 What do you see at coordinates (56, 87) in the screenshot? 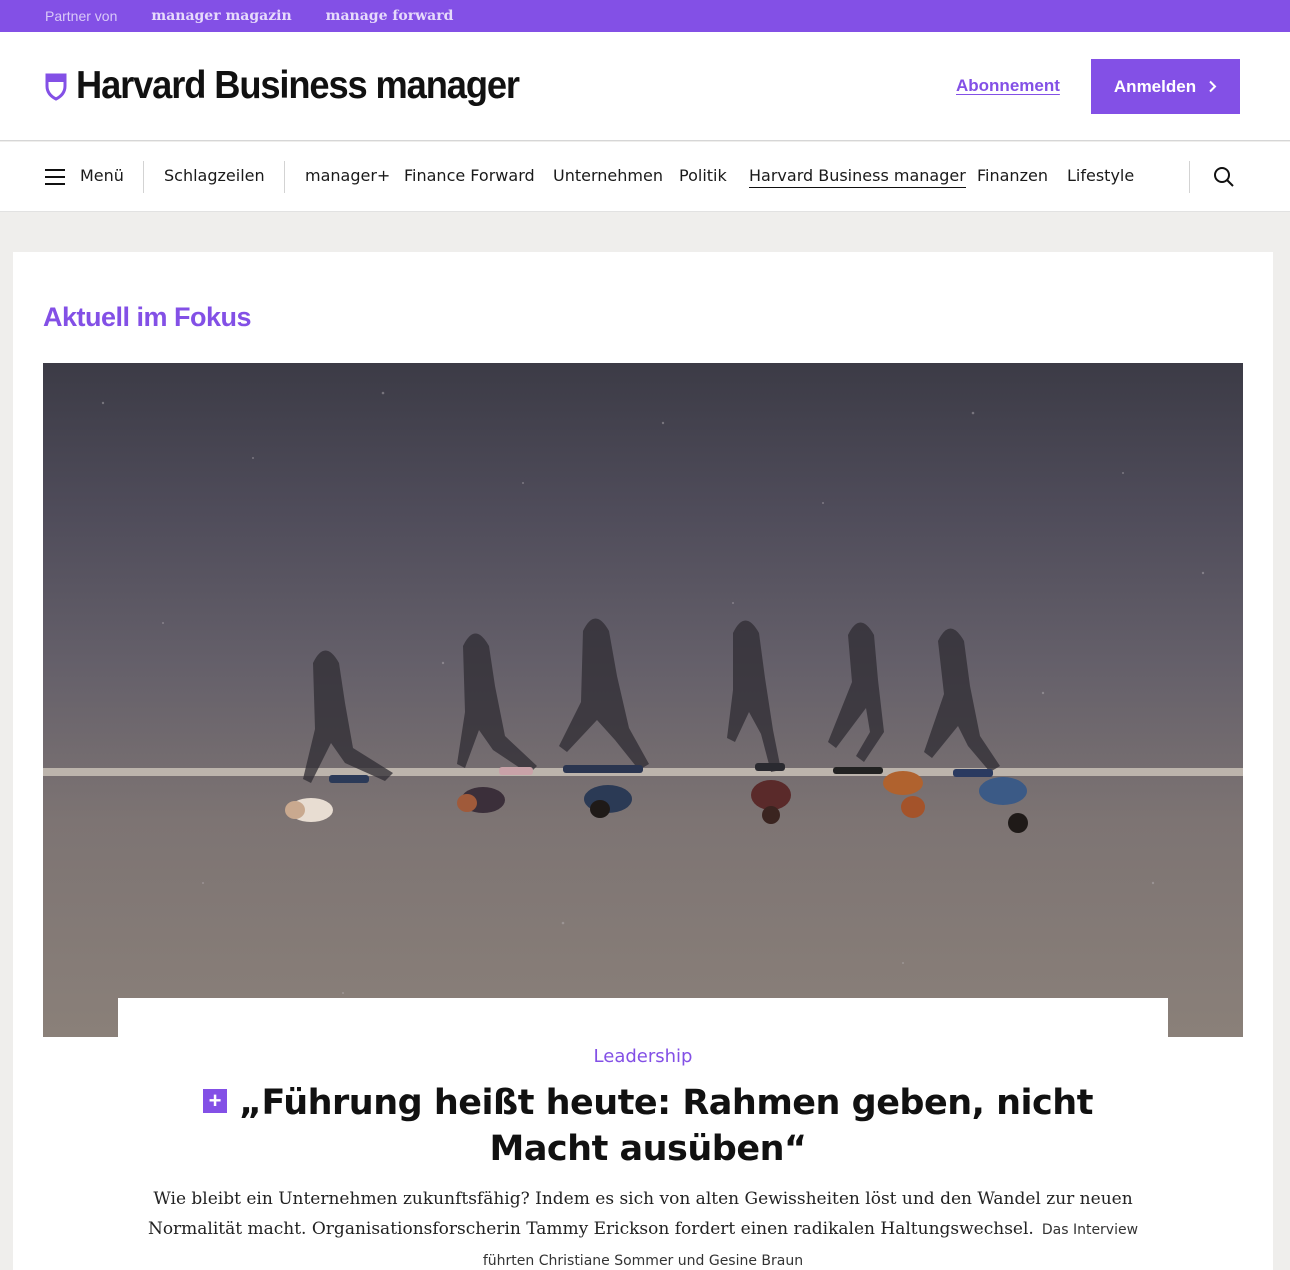
I see `shield-logo-icon` at bounding box center [56, 87].